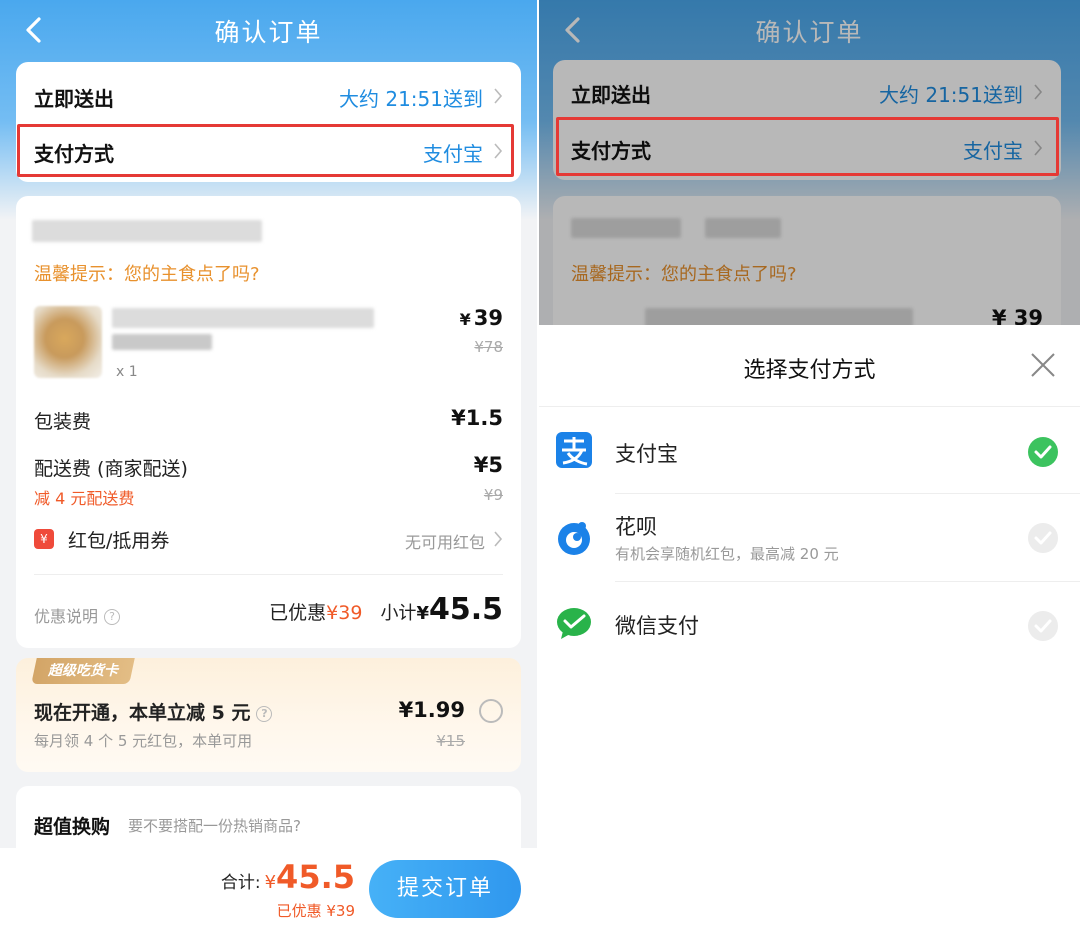 Image resolution: width=1080 pixels, height=930 pixels. I want to click on item-price: ¥39, so click(481, 318).